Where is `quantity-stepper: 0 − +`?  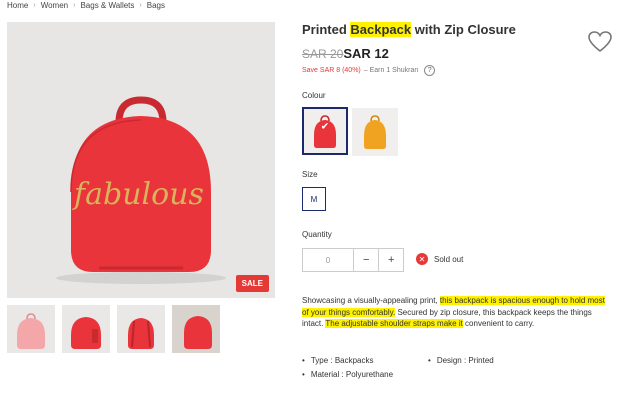
quantity-stepper: 0 − + is located at coordinates (353, 260).